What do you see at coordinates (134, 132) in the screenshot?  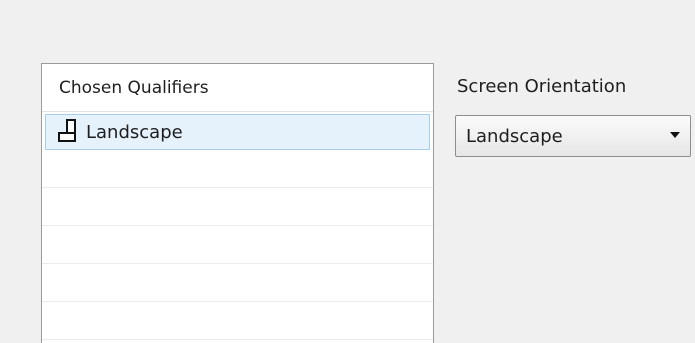 I see `list-item-label: Landscape` at bounding box center [134, 132].